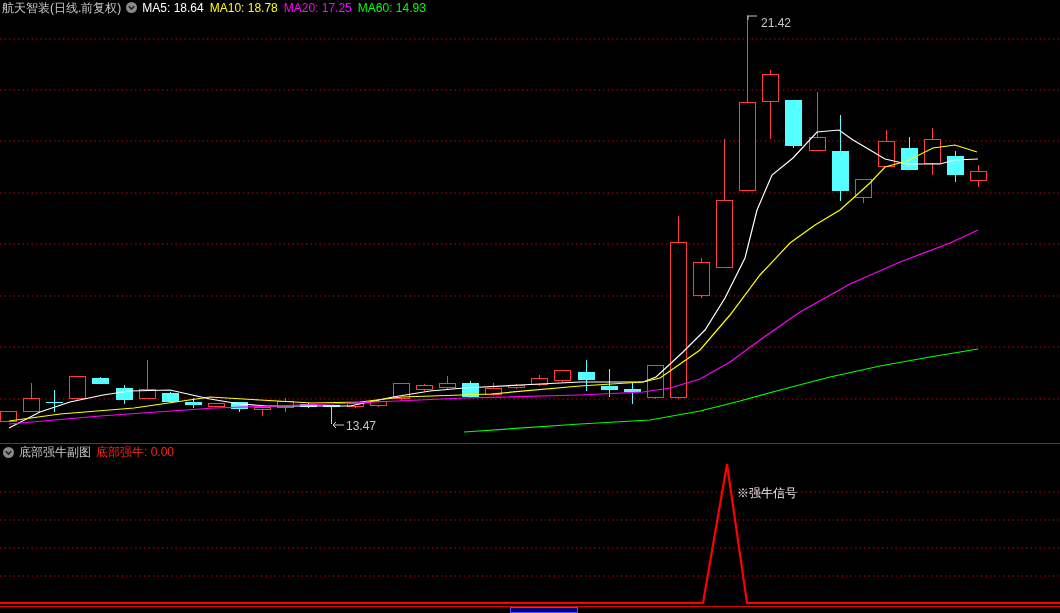 This screenshot has height=613, width=1060. Describe the element at coordinates (752, 18) in the screenshot. I see `leader-line` at that location.